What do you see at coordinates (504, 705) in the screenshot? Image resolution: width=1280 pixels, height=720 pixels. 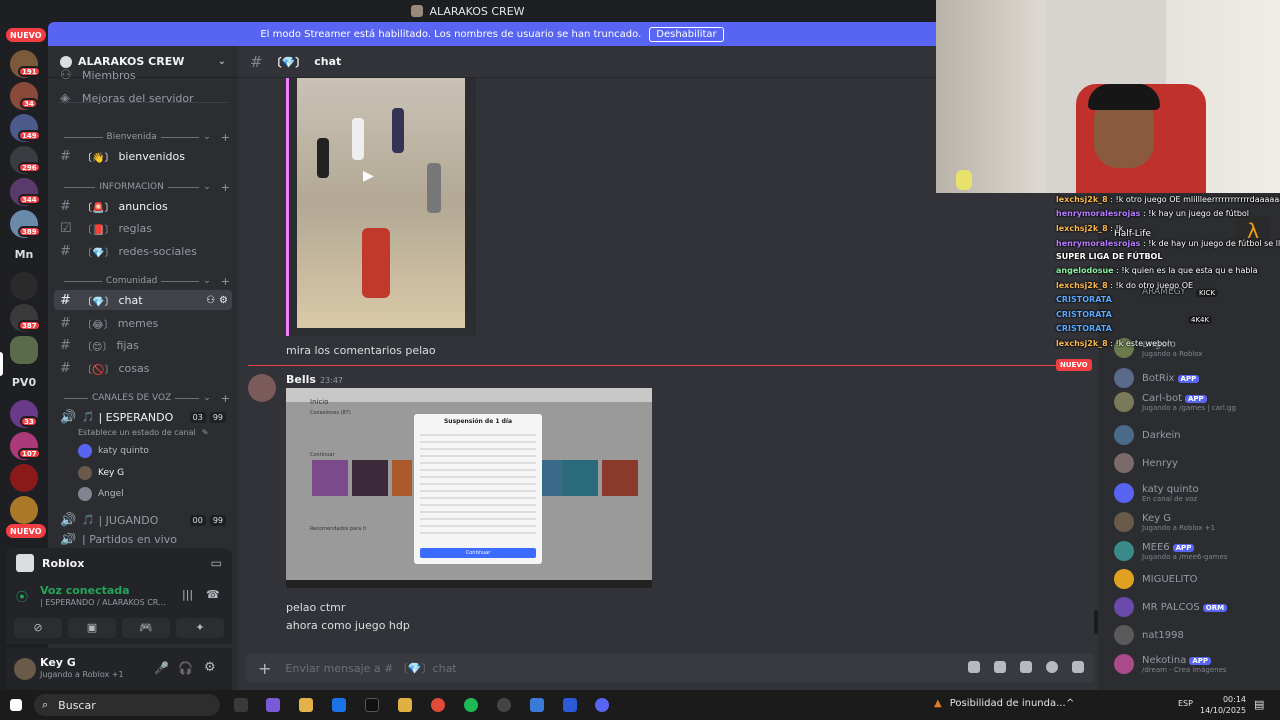 I see `obs-icon` at bounding box center [504, 705].